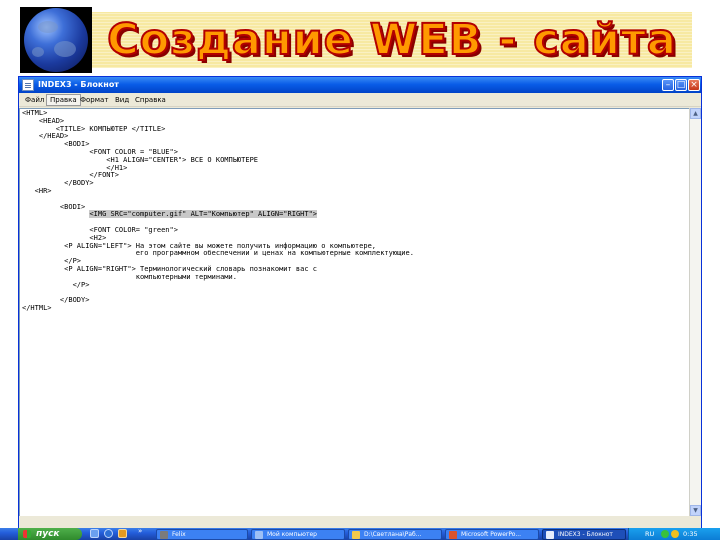 The image size is (720, 540). Describe the element at coordinates (56, 284) in the screenshot. I see `code-line: </P>` at that location.